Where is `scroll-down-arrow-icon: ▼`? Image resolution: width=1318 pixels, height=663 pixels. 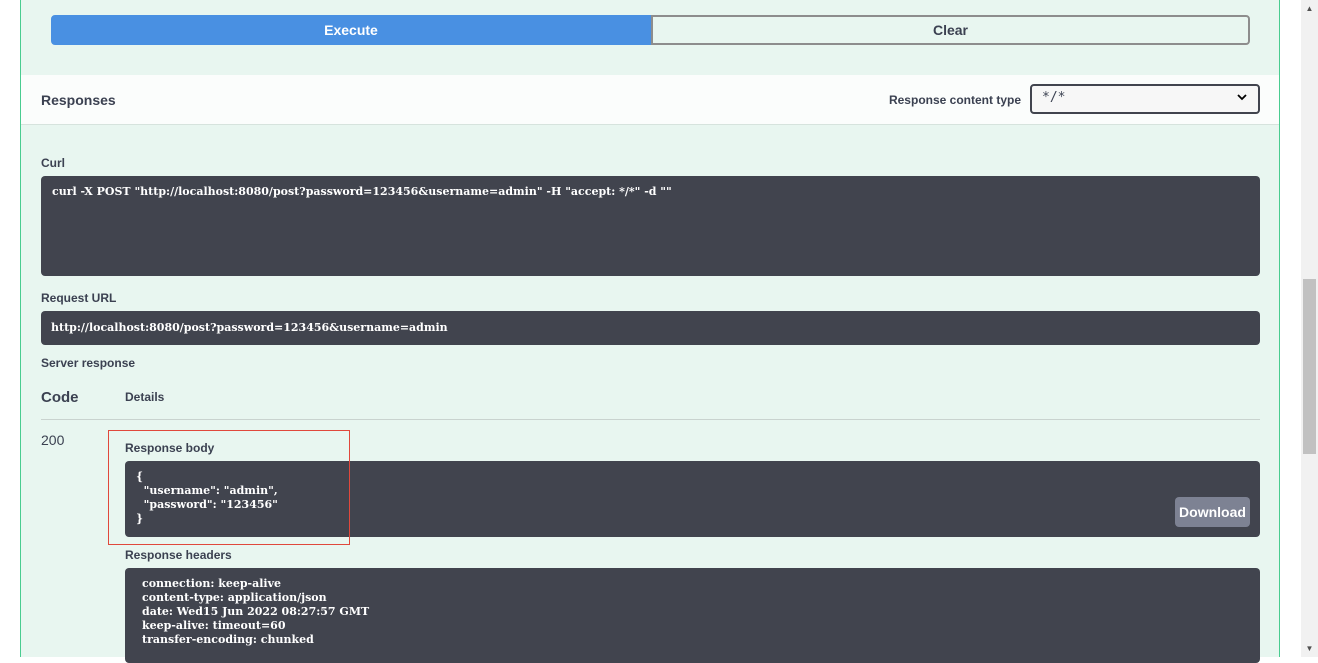
scroll-down-arrow-icon: ▼ is located at coordinates (1309, 648).